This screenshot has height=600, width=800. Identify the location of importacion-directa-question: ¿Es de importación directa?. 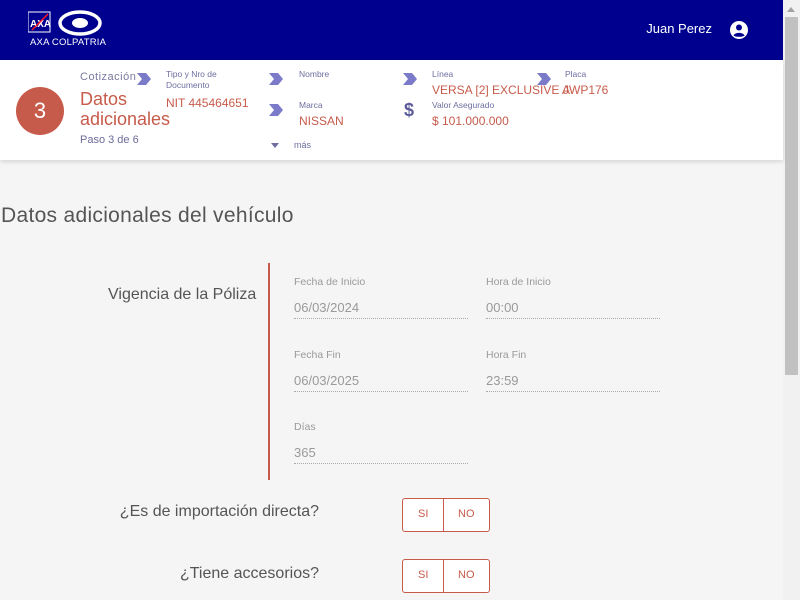
(219, 511).